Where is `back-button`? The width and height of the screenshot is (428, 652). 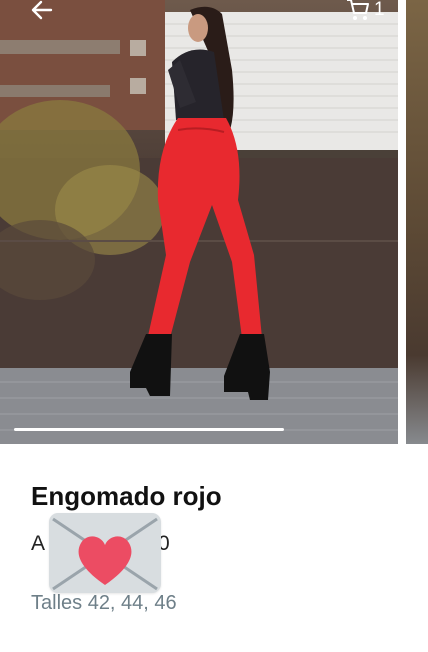
back-button is located at coordinates (42, 12).